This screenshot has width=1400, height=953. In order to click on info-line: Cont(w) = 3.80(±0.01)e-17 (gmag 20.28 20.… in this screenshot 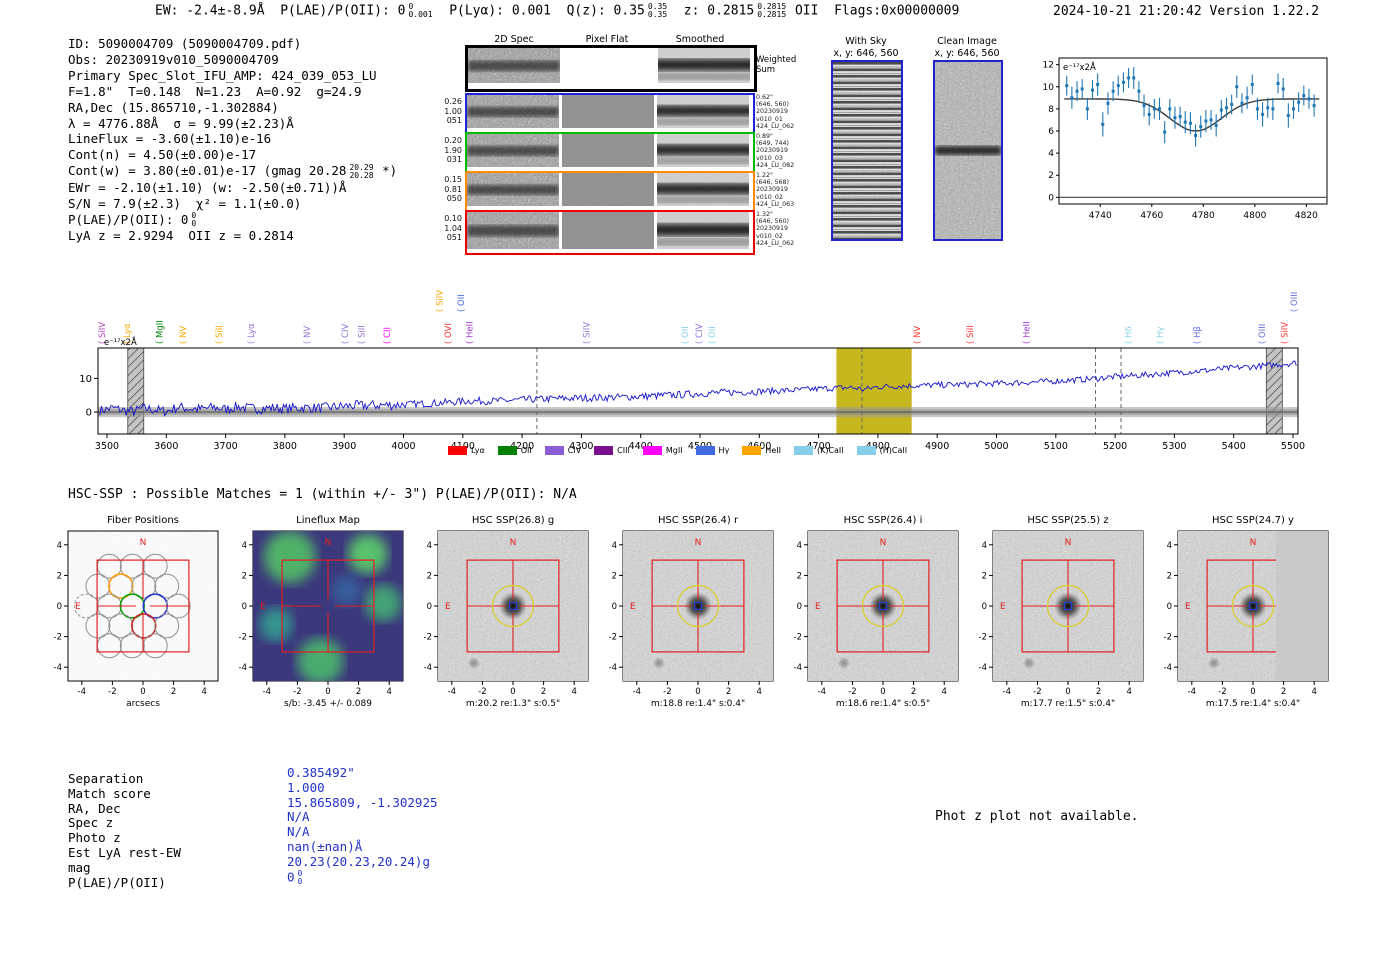, I will do `click(232, 171)`.